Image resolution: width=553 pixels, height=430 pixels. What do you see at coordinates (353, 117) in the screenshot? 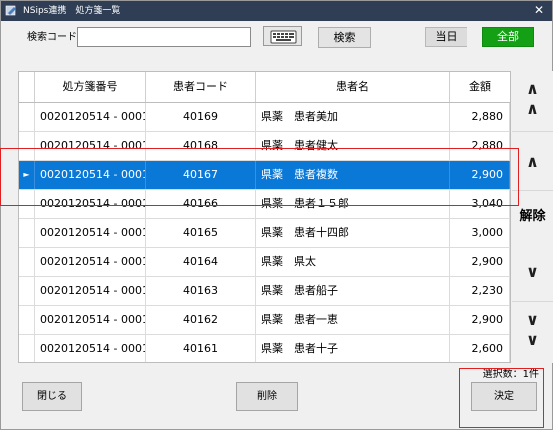
I see `patient-name-cell: 県薬 患者美加` at bounding box center [353, 117].